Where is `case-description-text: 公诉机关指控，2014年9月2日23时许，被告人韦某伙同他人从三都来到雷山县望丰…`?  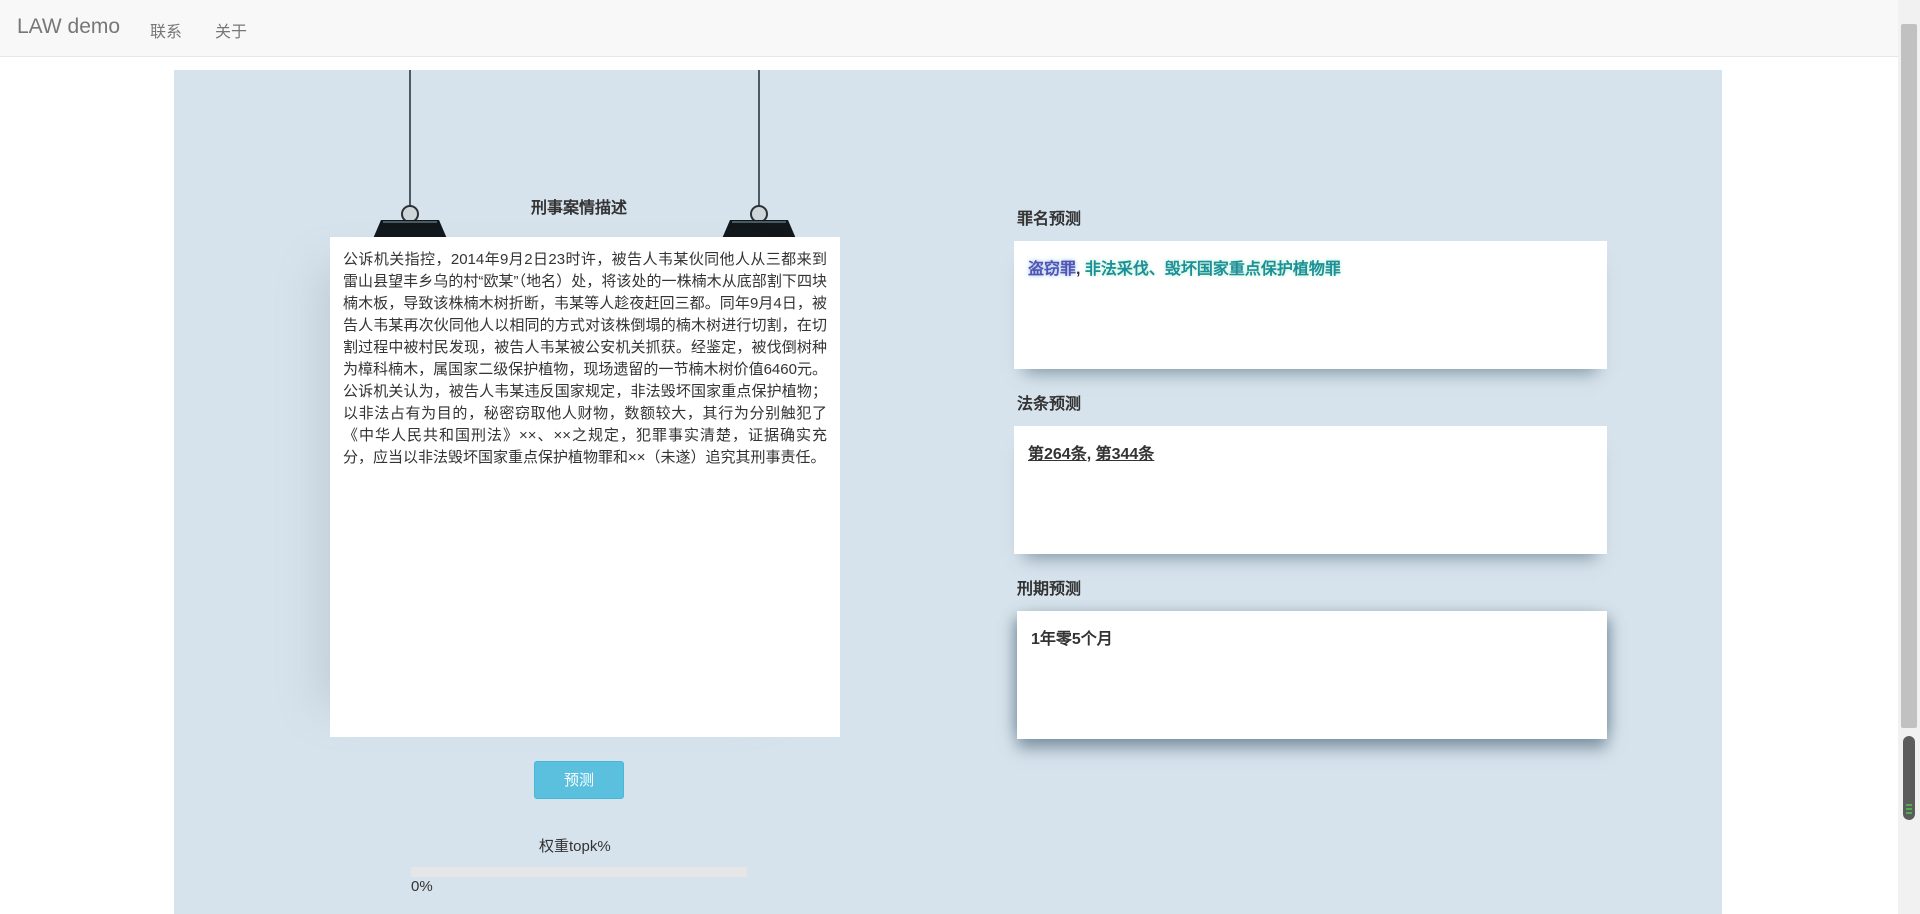
case-description-text: 公诉机关指控，2014年9月2日23时许，被告人韦某伙同他人从三都来到雷山县望丰… is located at coordinates (585, 359).